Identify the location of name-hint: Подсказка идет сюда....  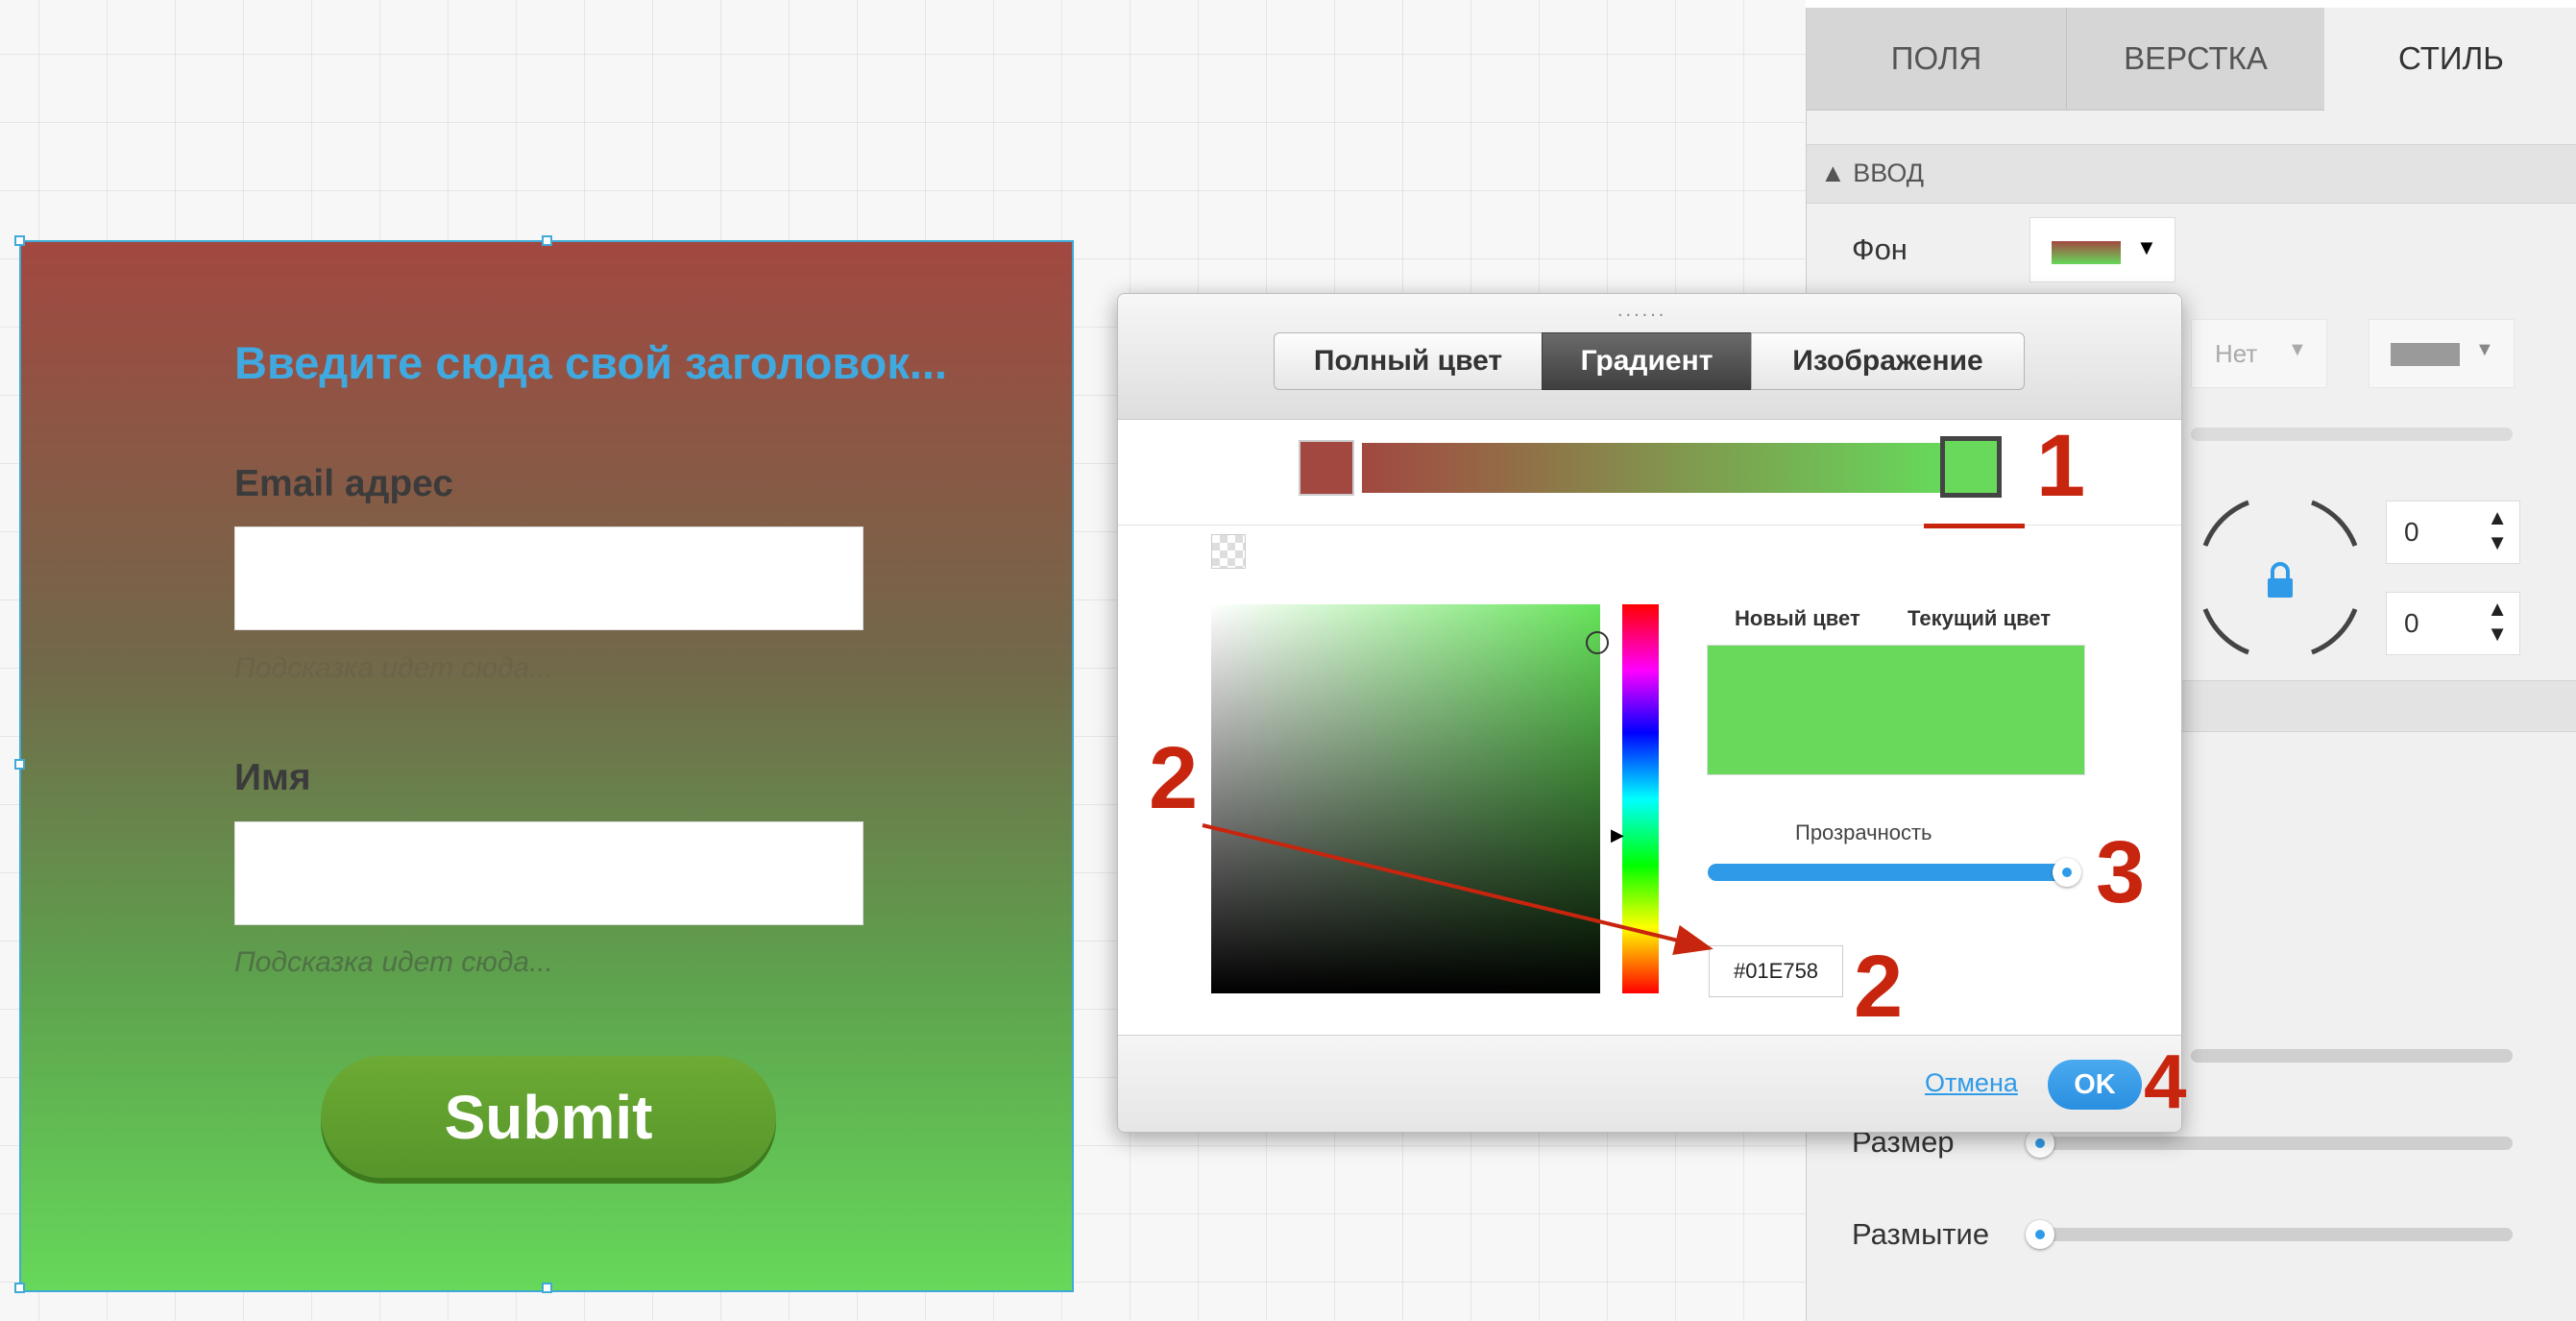
(394, 962).